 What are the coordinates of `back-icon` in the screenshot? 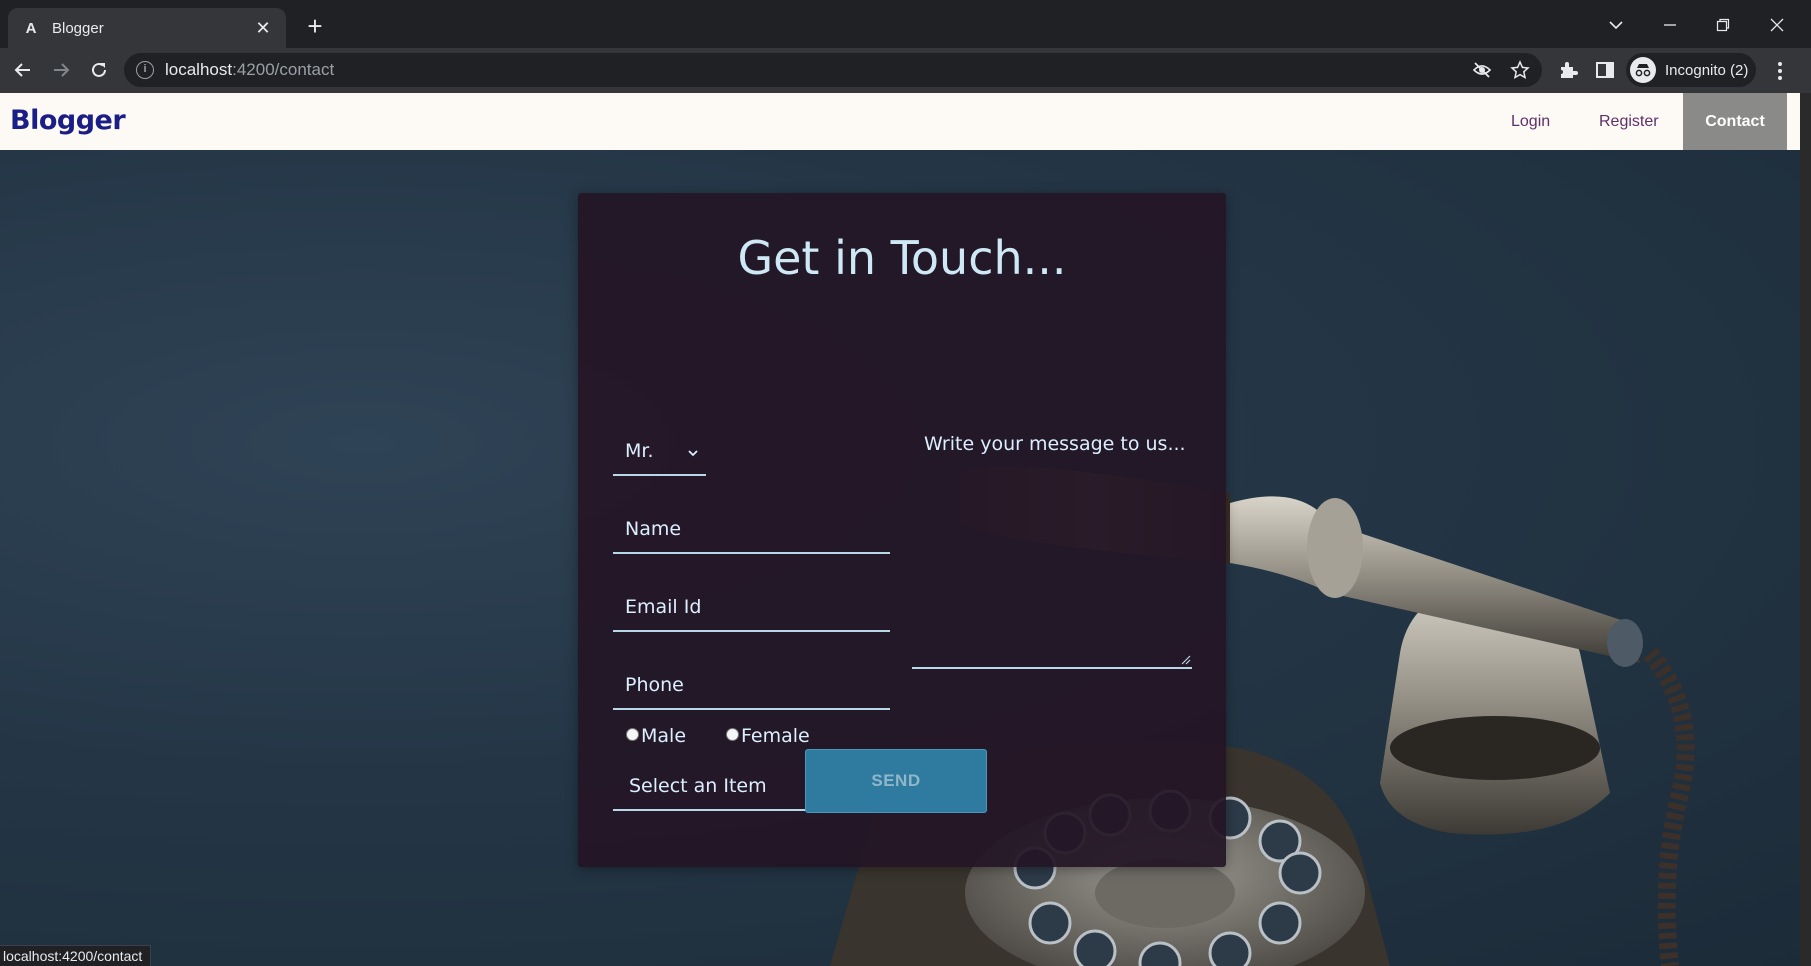 It's located at (23, 70).